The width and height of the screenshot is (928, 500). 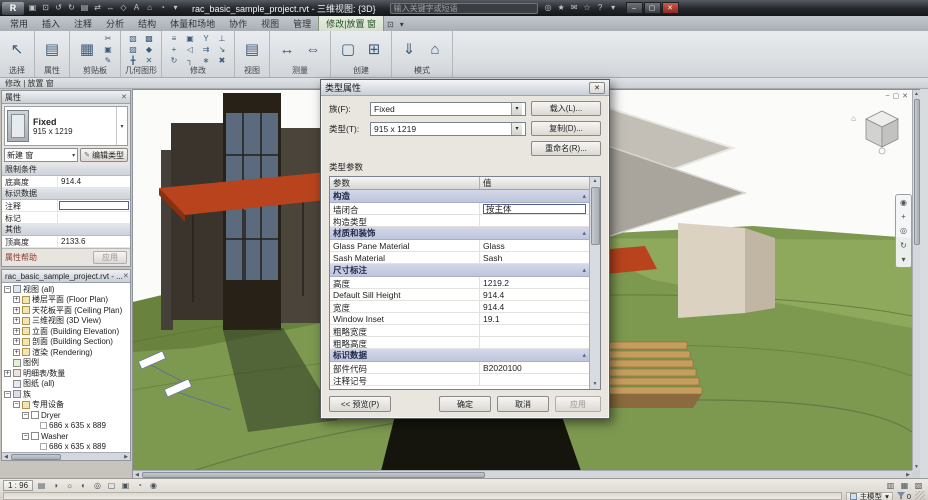 What do you see at coordinates (39, 383) in the screenshot?
I see `tree-item: 图纸 (all)` at bounding box center [39, 383].